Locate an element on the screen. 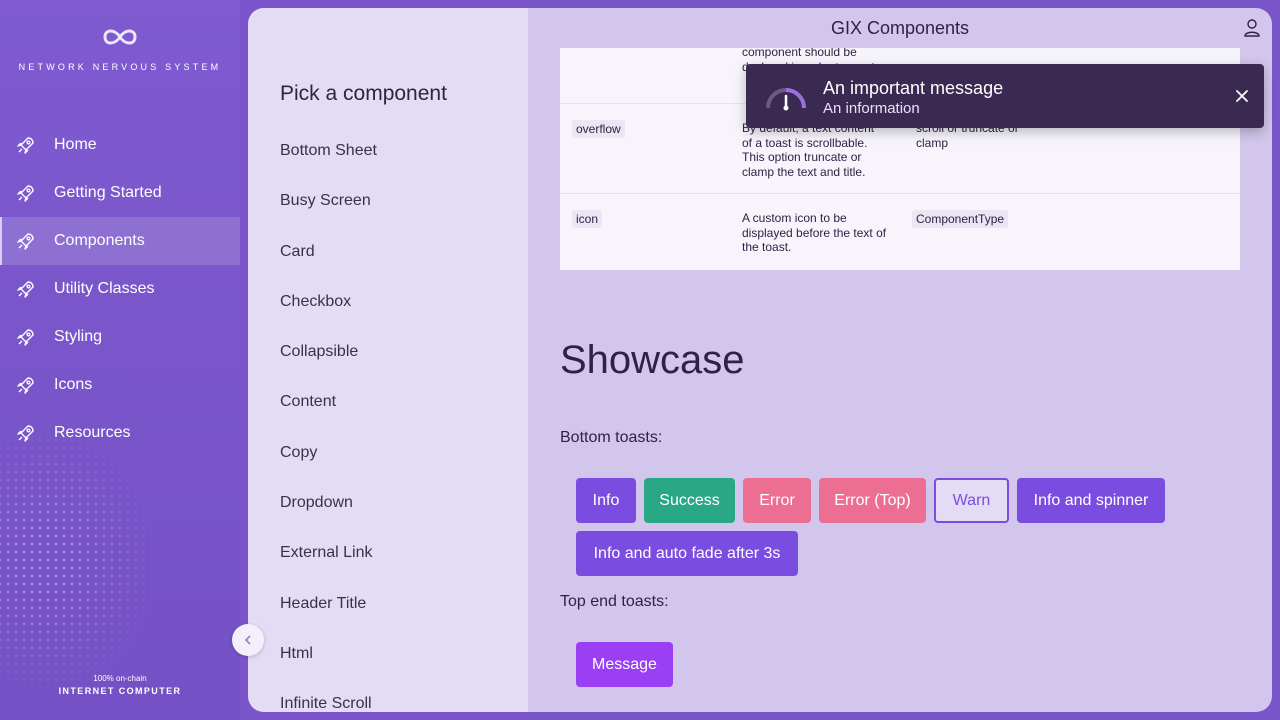 The height and width of the screenshot is (720, 1280). component-item-copy: Copy is located at coordinates (328, 463).